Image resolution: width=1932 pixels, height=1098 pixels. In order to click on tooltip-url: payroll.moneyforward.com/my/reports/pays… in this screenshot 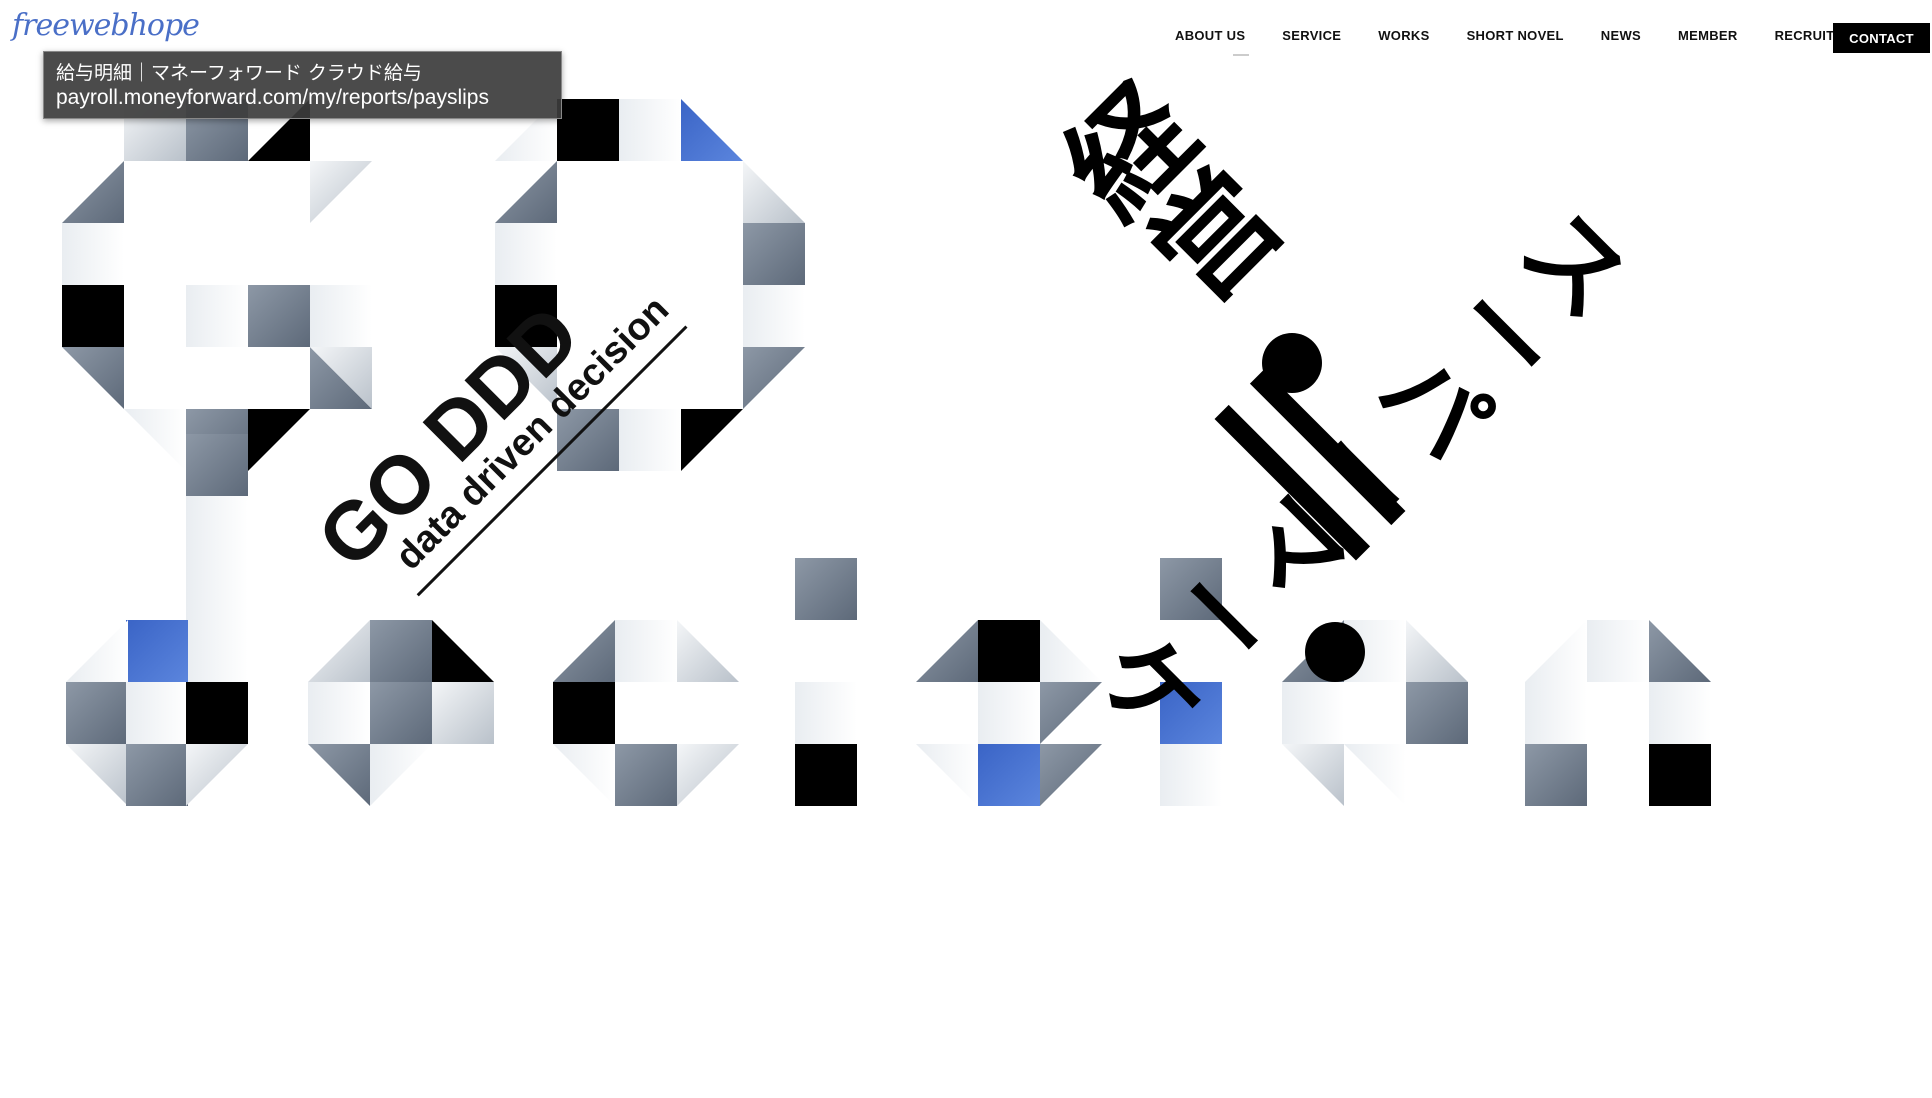, I will do `click(272, 97)`.